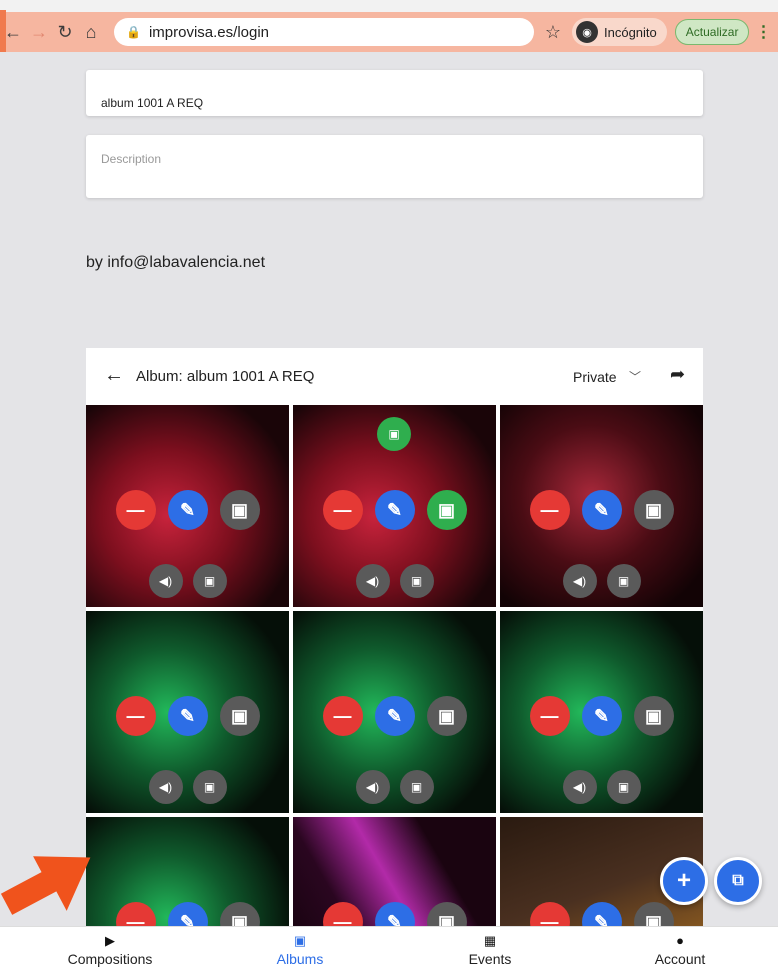  Describe the element at coordinates (684, 881) in the screenshot. I see `add-photo-button: +` at that location.